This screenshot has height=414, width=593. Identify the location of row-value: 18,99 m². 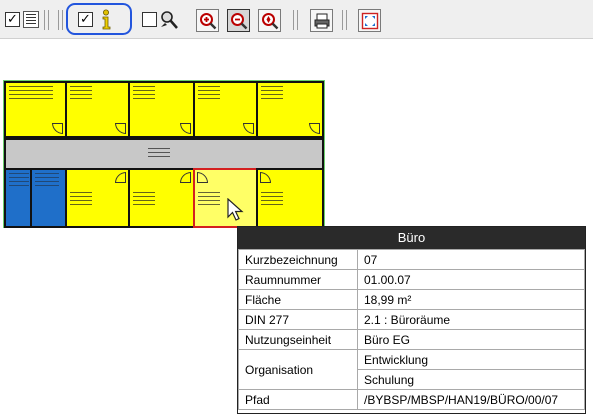
(471, 299).